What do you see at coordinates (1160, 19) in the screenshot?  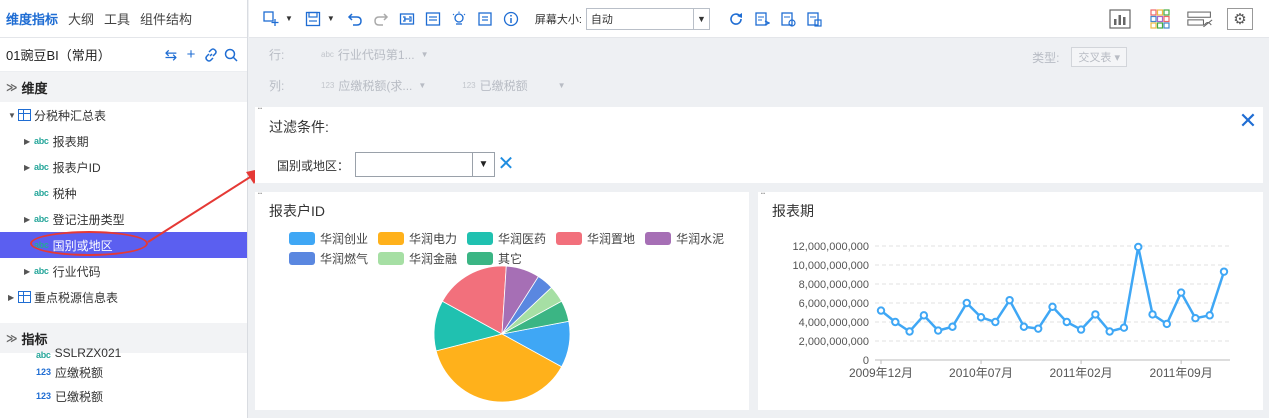 I see `layout-grid-icon` at bounding box center [1160, 19].